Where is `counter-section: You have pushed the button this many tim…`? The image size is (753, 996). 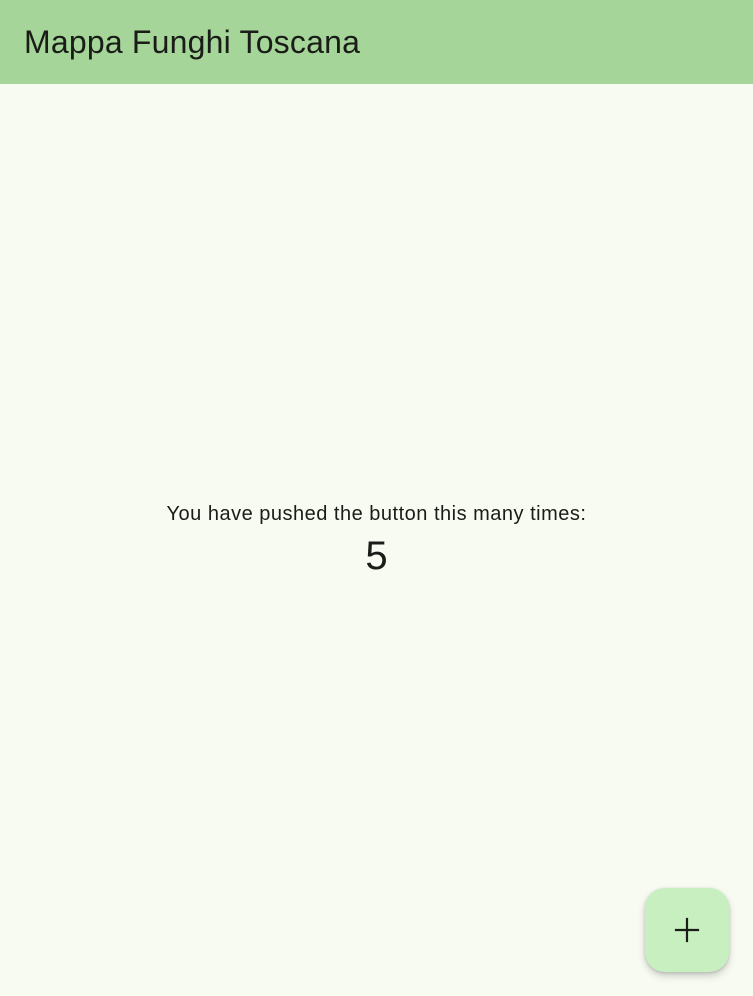 counter-section: You have pushed the button this many tim… is located at coordinates (376, 540).